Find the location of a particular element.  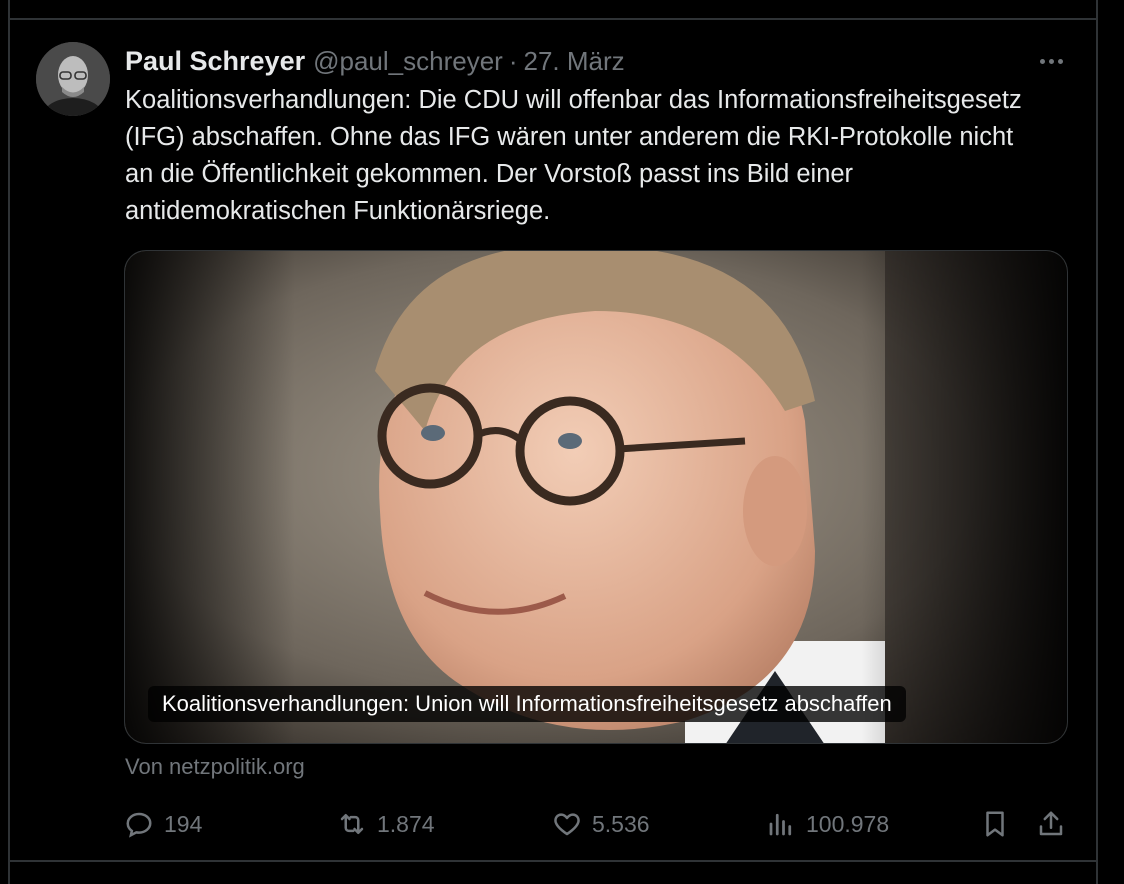

author-name: Paul Schreyer is located at coordinates (215, 61).